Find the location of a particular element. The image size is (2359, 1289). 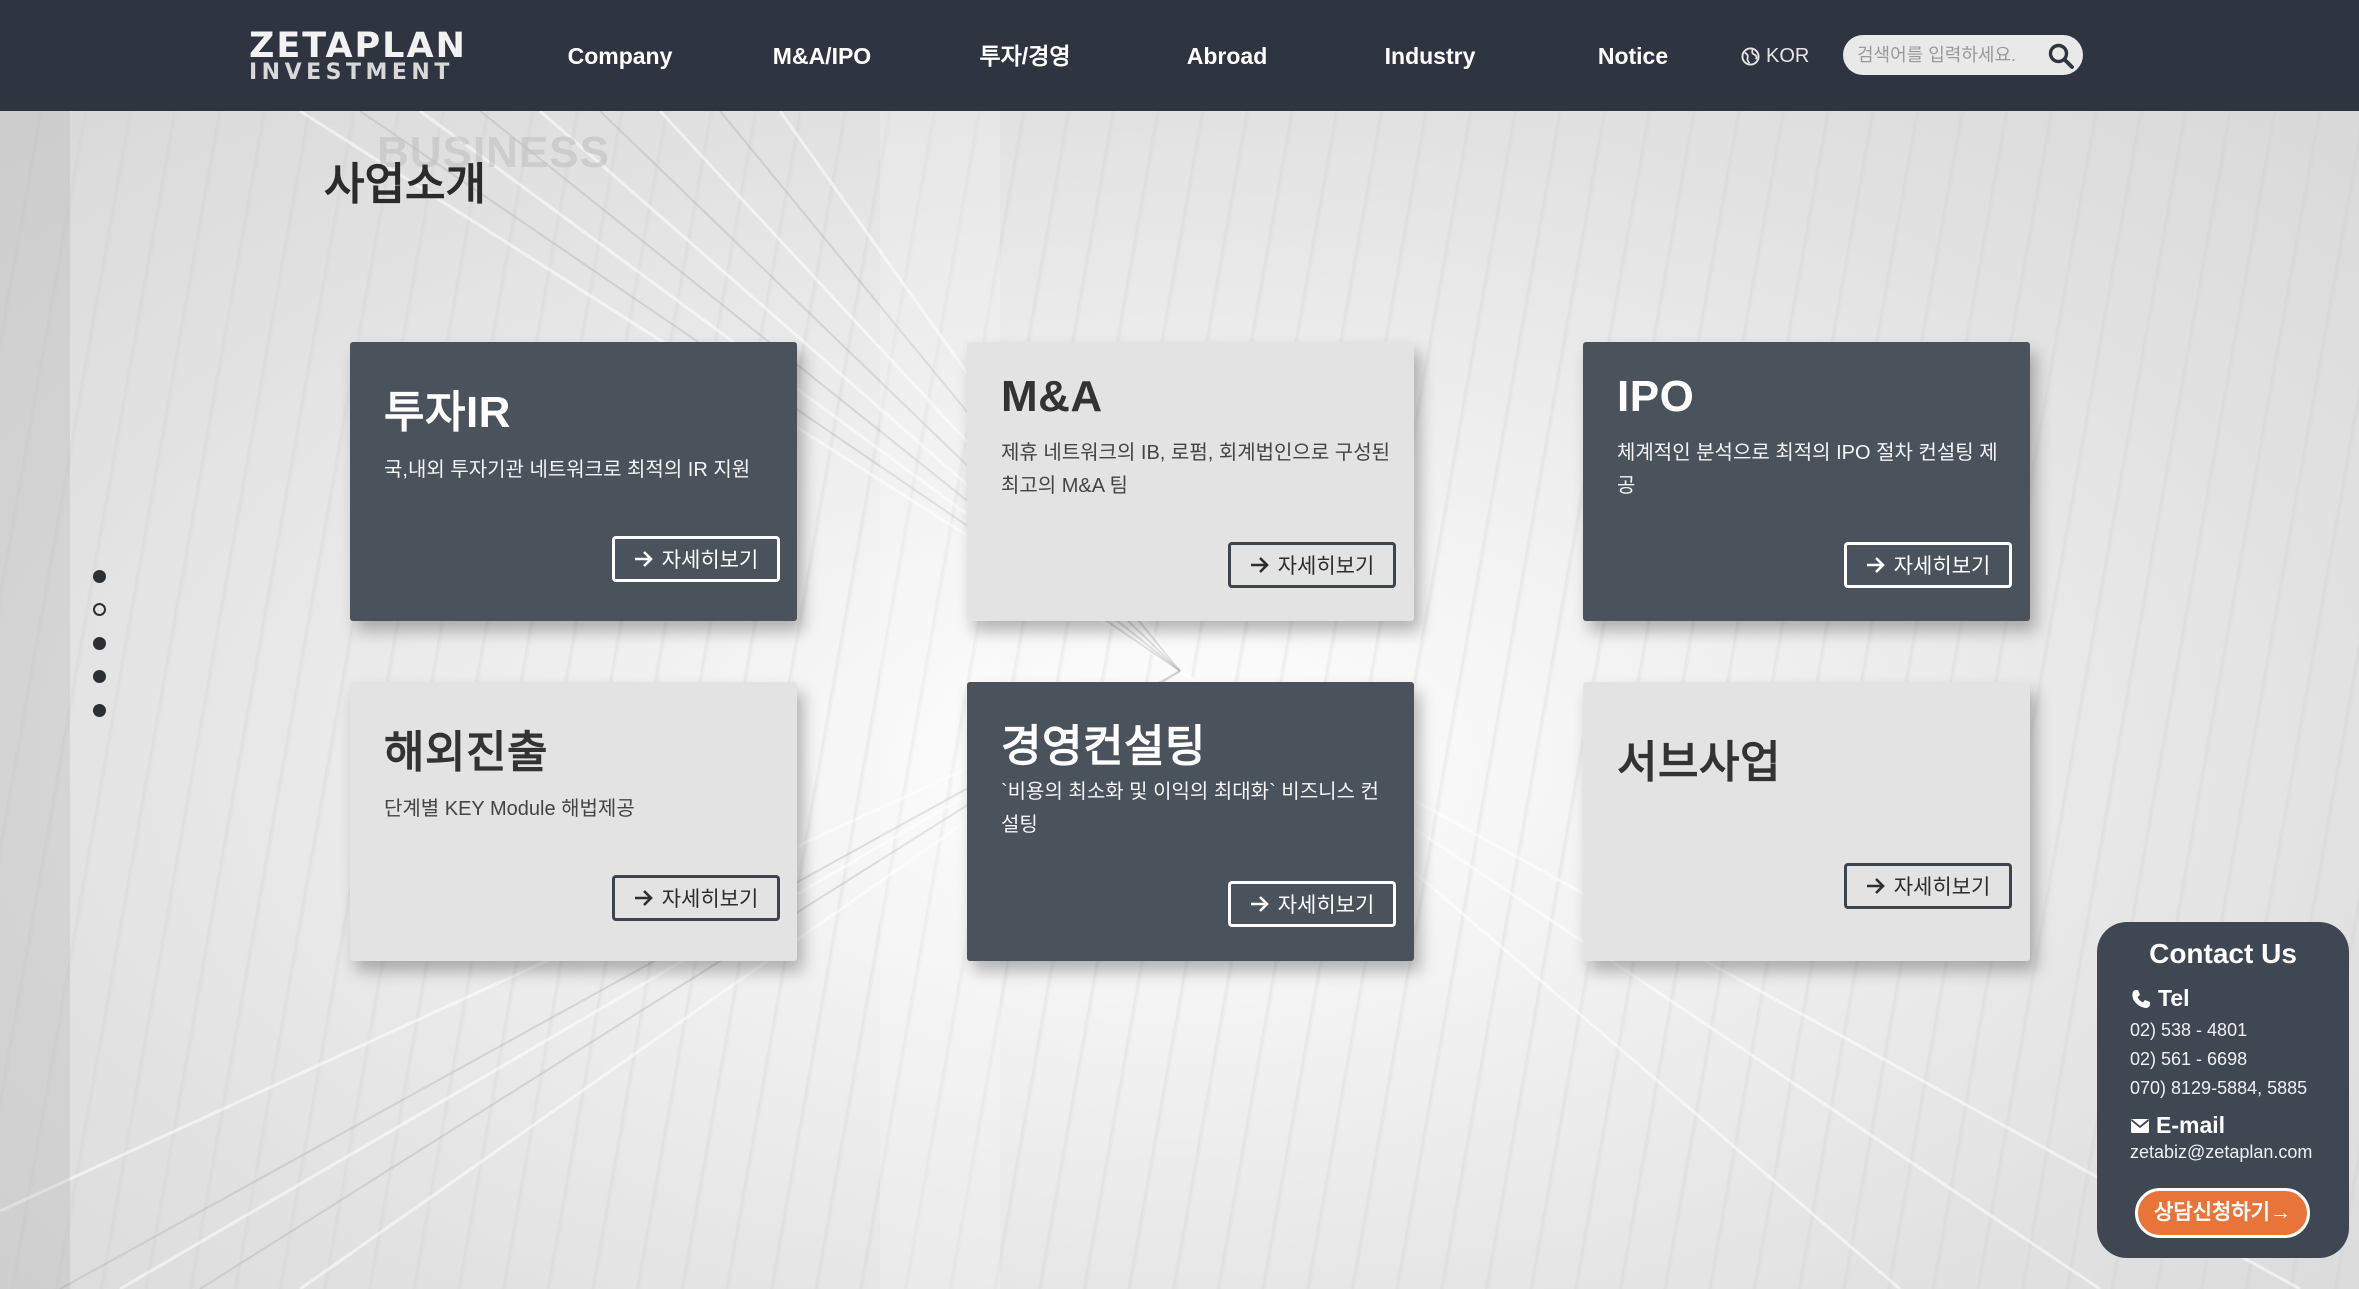

search-input is located at coordinates (1952, 55).